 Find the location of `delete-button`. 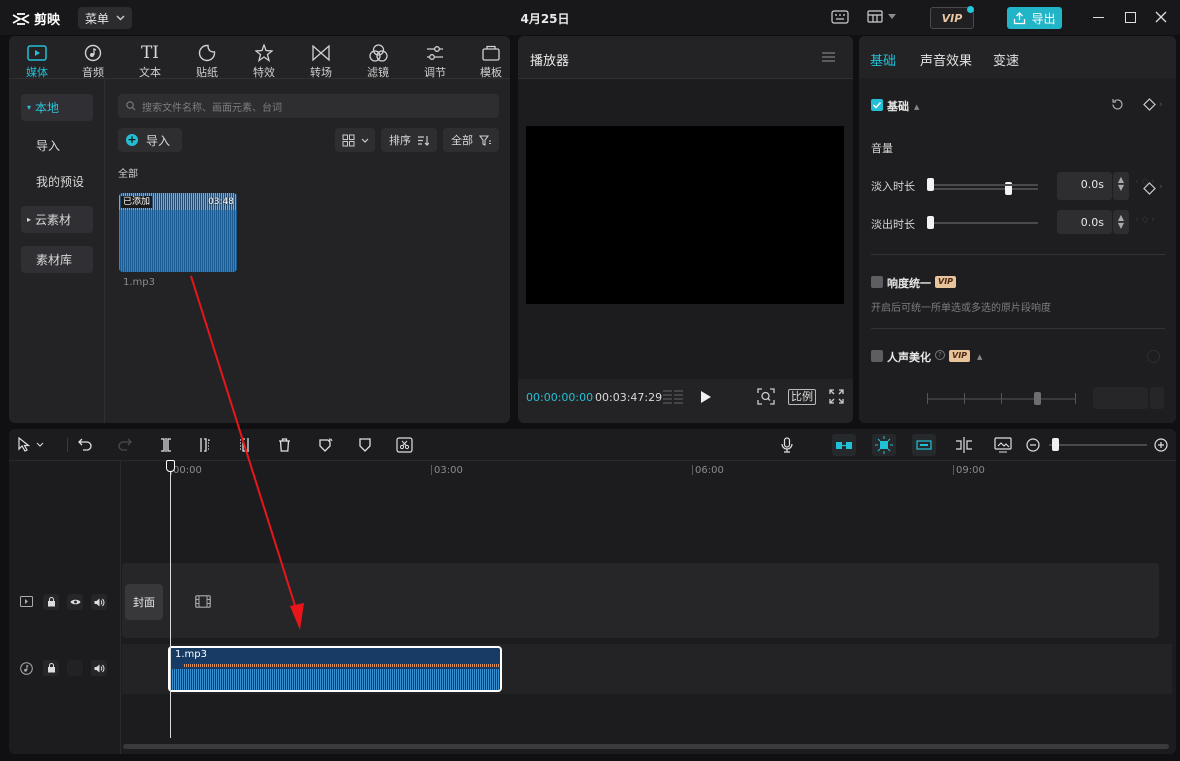

delete-button is located at coordinates (284, 445).